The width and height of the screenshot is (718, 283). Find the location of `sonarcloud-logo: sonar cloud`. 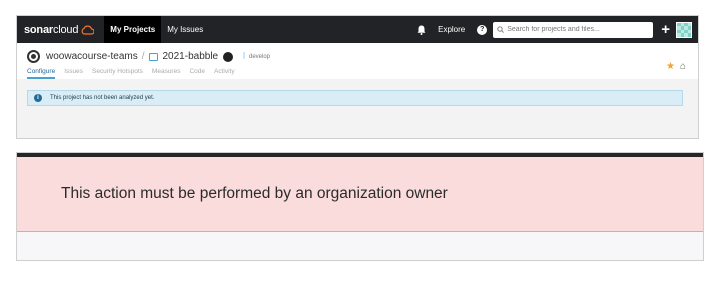

sonarcloud-logo: sonar cloud is located at coordinates (59, 29).